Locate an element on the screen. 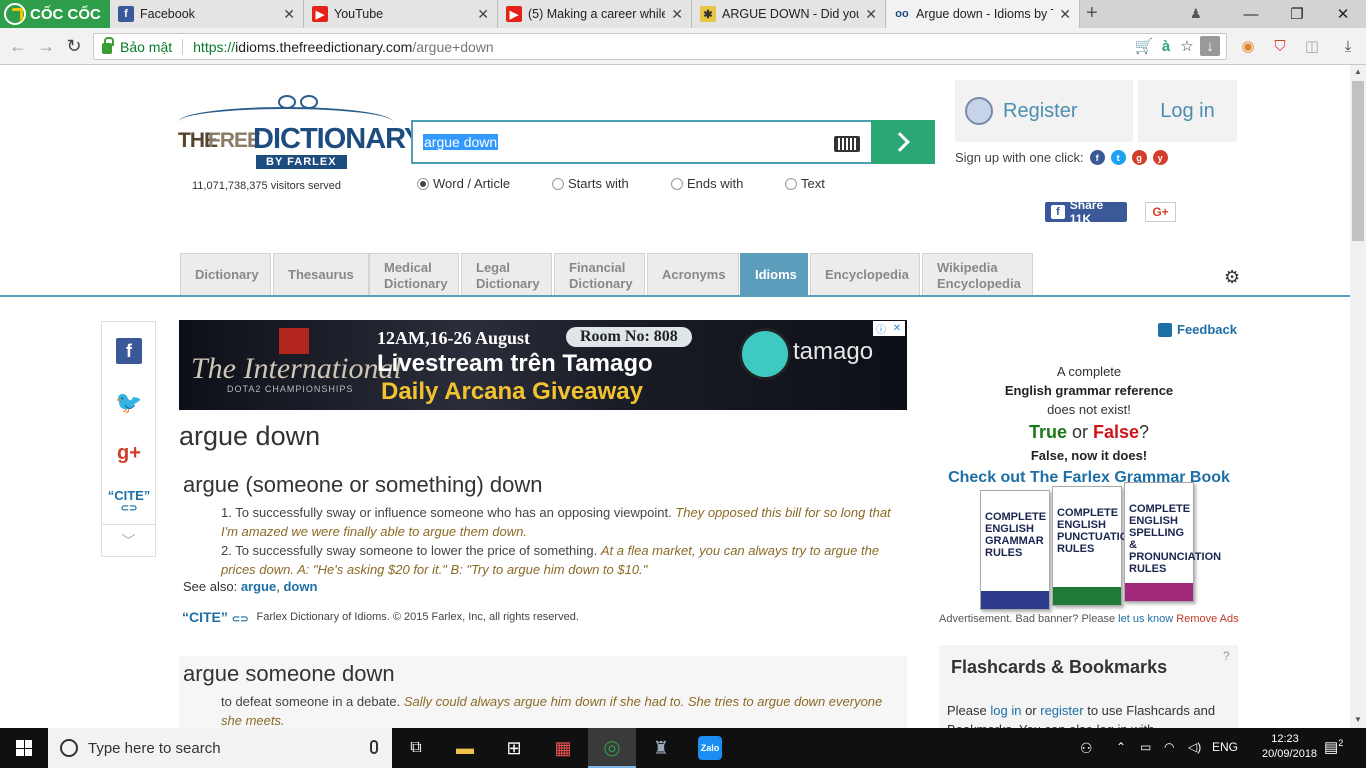 This screenshot has height=768, width=1366. remove-ads-link: Remove Ads is located at coordinates (1207, 619).